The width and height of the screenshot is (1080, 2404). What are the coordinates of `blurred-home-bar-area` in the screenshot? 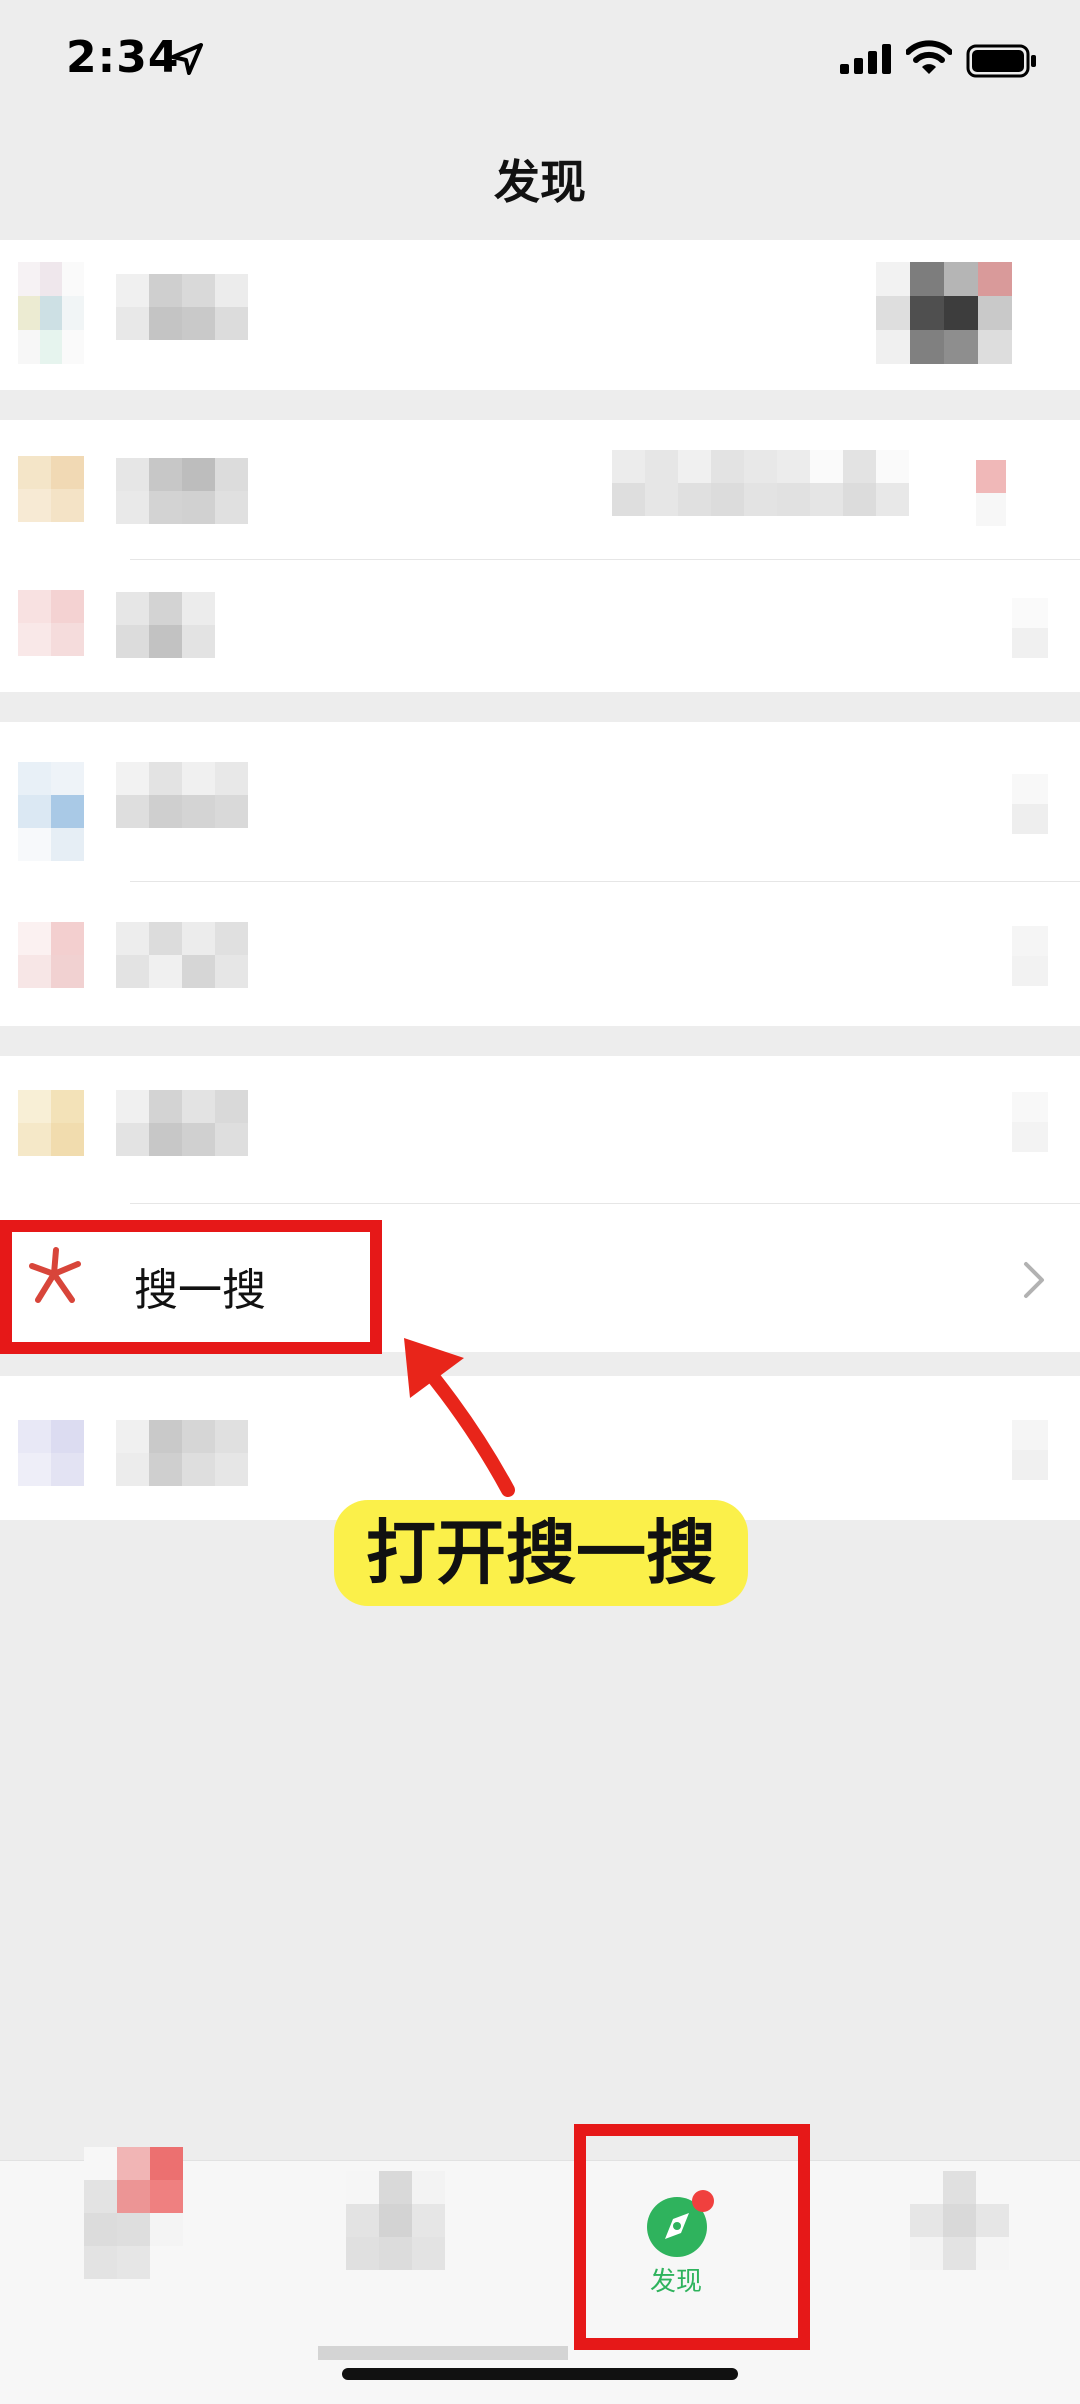 It's located at (443, 2353).